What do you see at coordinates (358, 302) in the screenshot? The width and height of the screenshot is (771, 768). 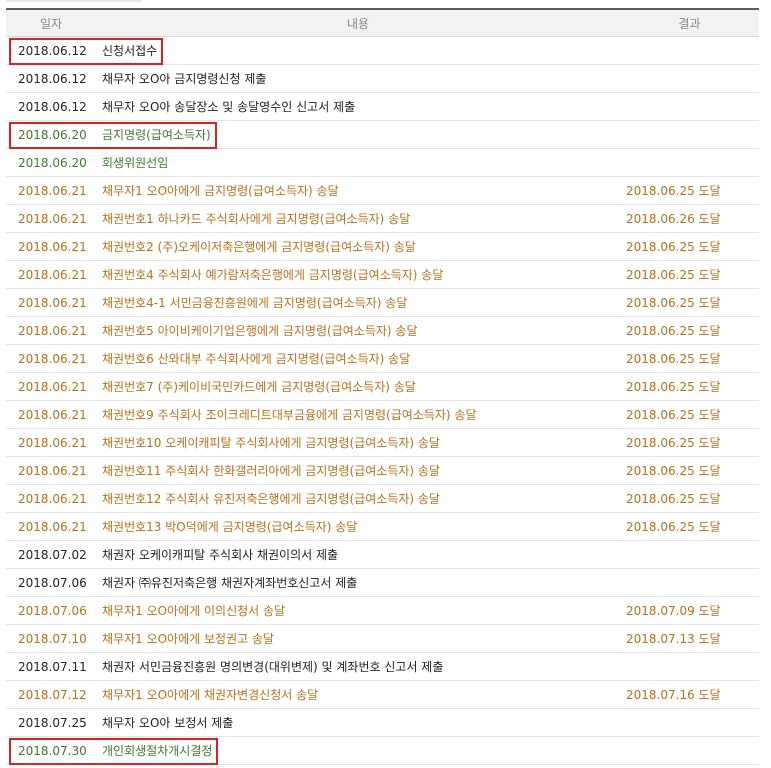 I see `row-content: 채권번호4-1 서민금융진흥원에게 금지명령(급여소득자) 송달` at bounding box center [358, 302].